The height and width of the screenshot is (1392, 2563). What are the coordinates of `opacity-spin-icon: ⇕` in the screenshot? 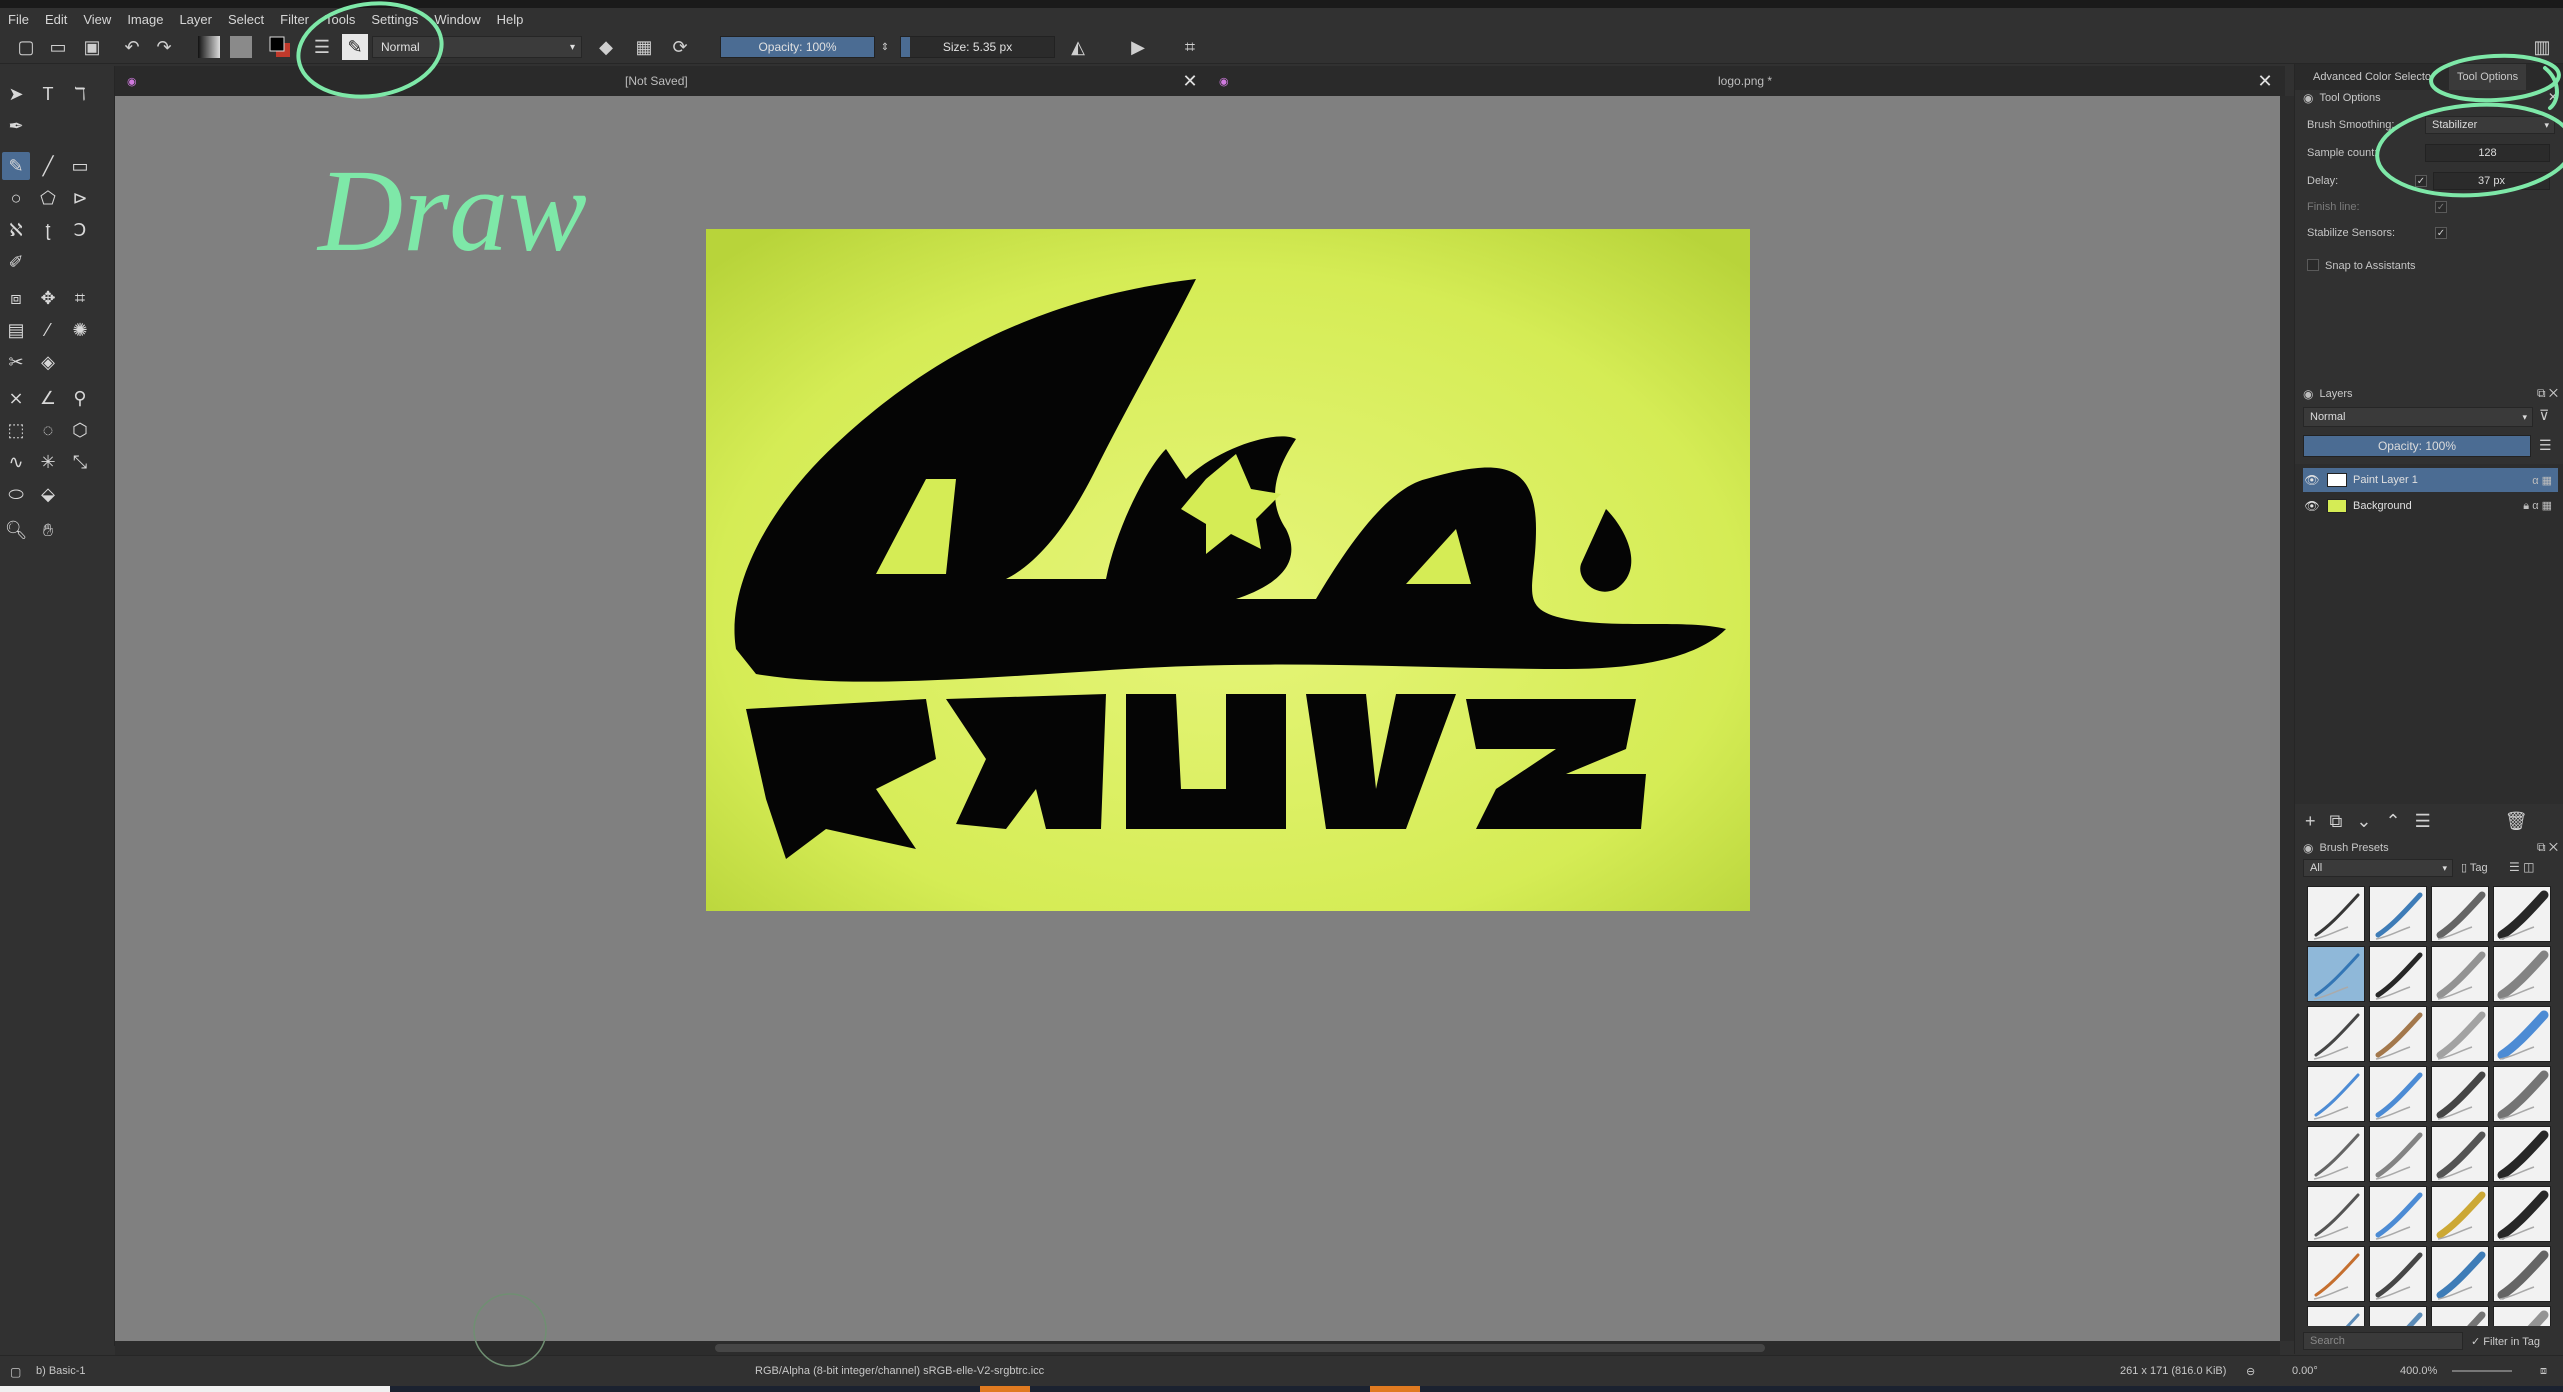 It's located at (885, 47).